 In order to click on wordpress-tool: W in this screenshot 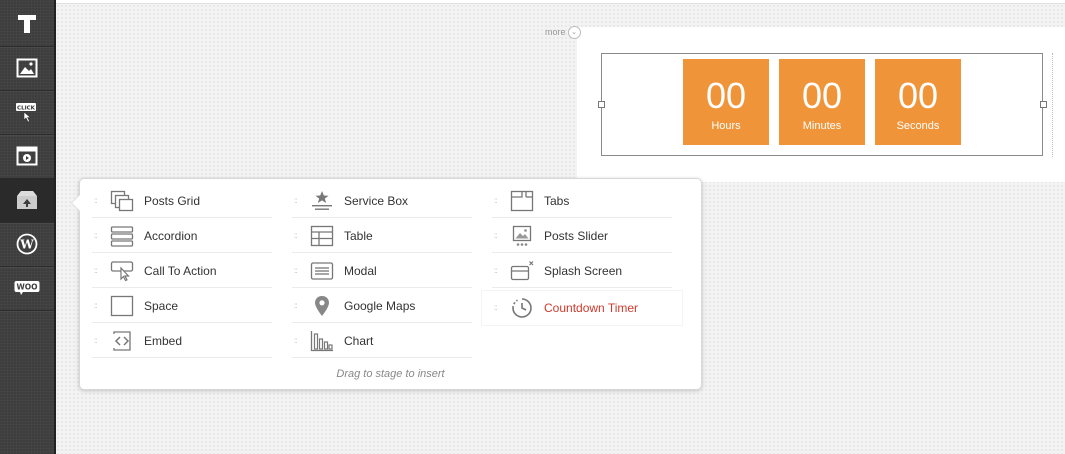, I will do `click(27, 244)`.